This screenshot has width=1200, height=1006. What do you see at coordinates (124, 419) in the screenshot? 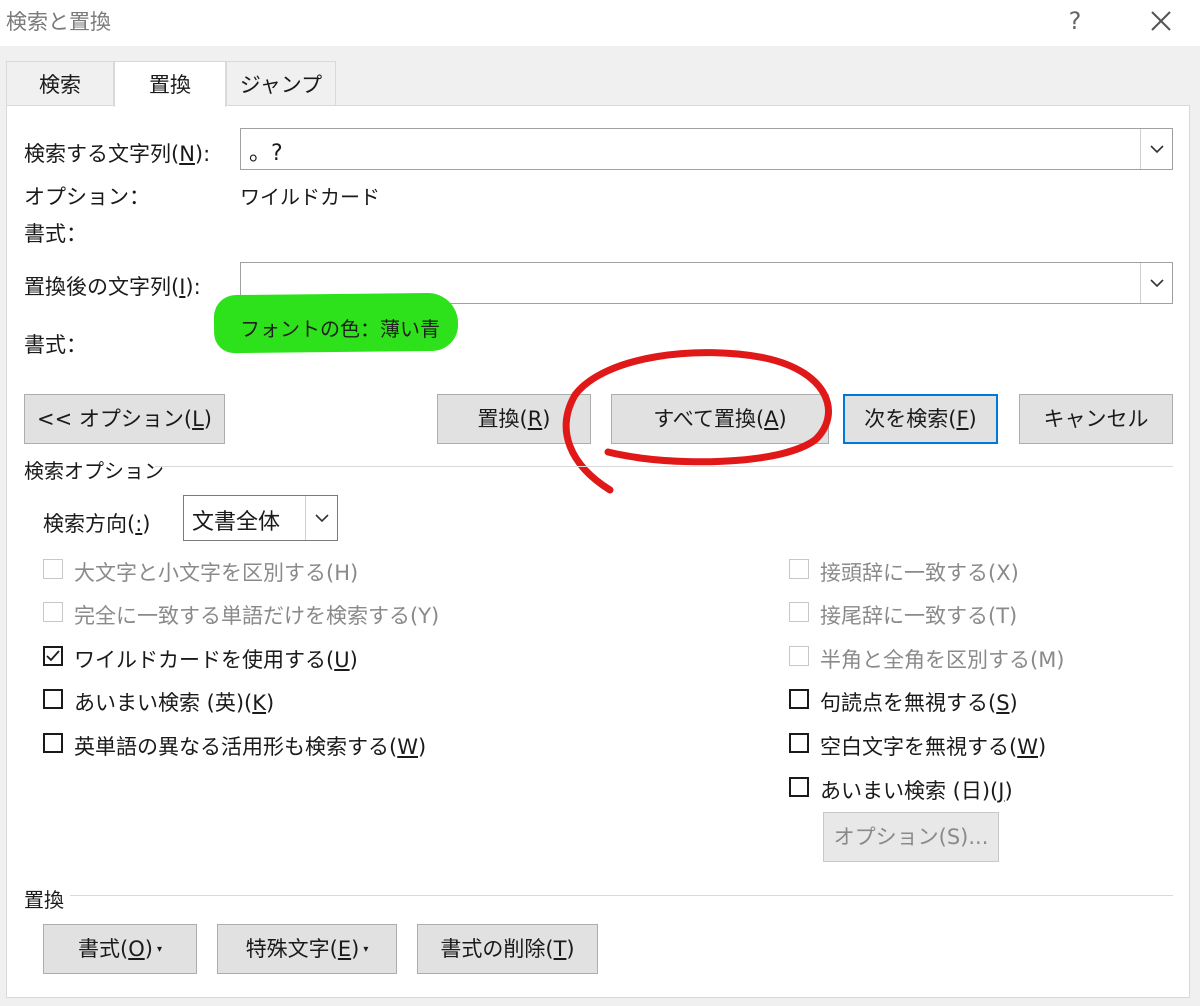
I see `less-options-button: << オプション(L)` at bounding box center [124, 419].